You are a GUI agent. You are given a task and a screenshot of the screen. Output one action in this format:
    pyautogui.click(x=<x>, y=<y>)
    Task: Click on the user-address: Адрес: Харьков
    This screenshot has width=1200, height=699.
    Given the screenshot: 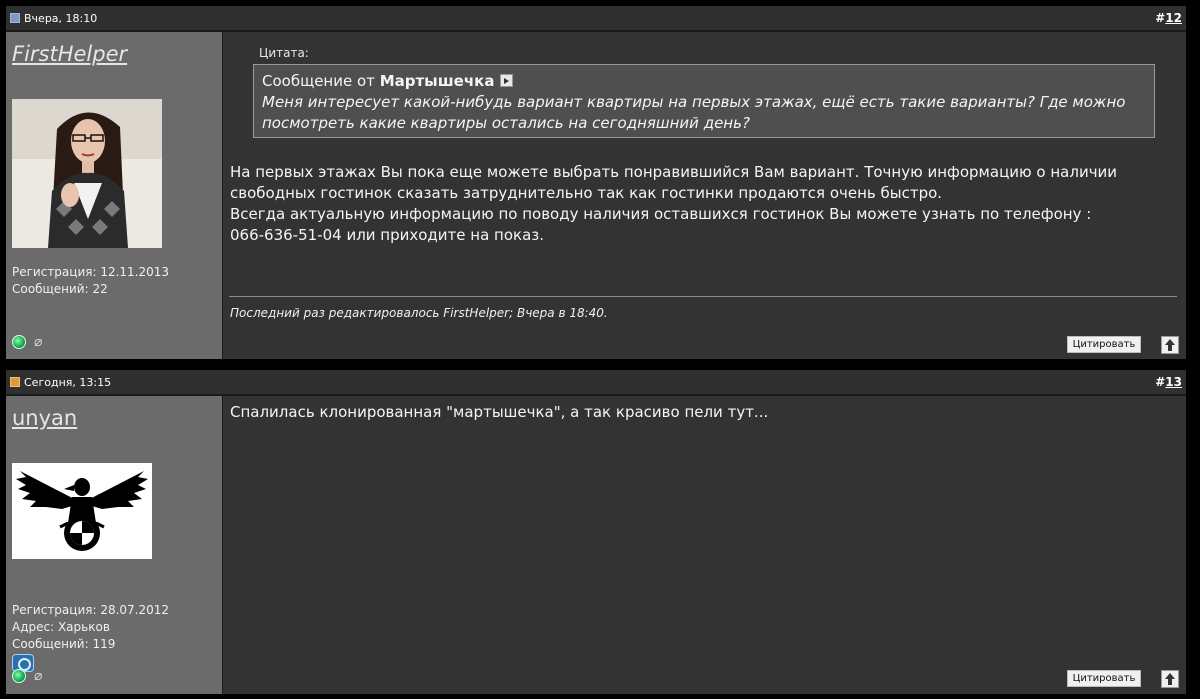 What is the action you would take?
    pyautogui.click(x=61, y=627)
    